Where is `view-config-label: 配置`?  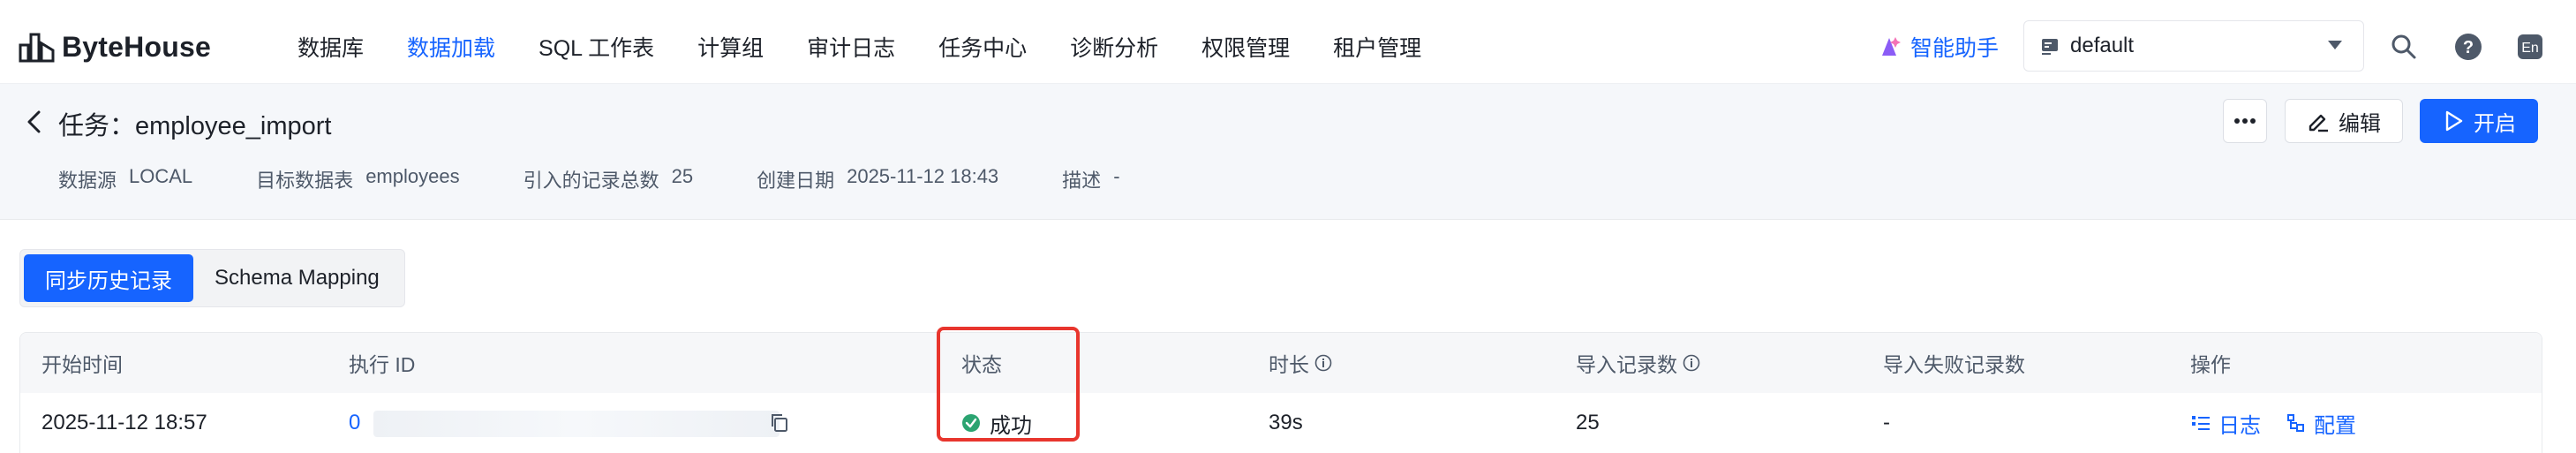 view-config-label: 配置 is located at coordinates (2335, 425).